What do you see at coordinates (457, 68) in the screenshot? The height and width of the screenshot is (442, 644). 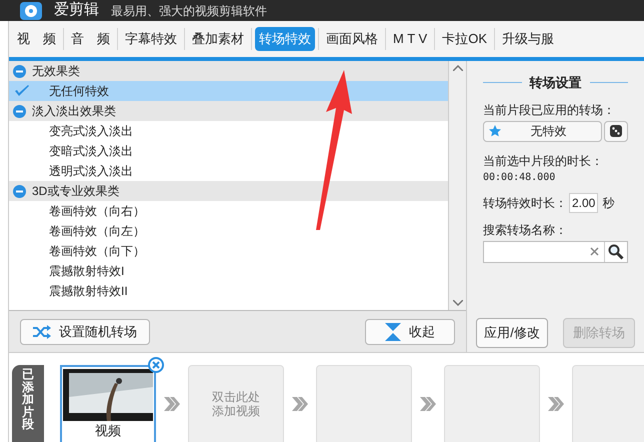 I see `scroll-up-icon` at bounding box center [457, 68].